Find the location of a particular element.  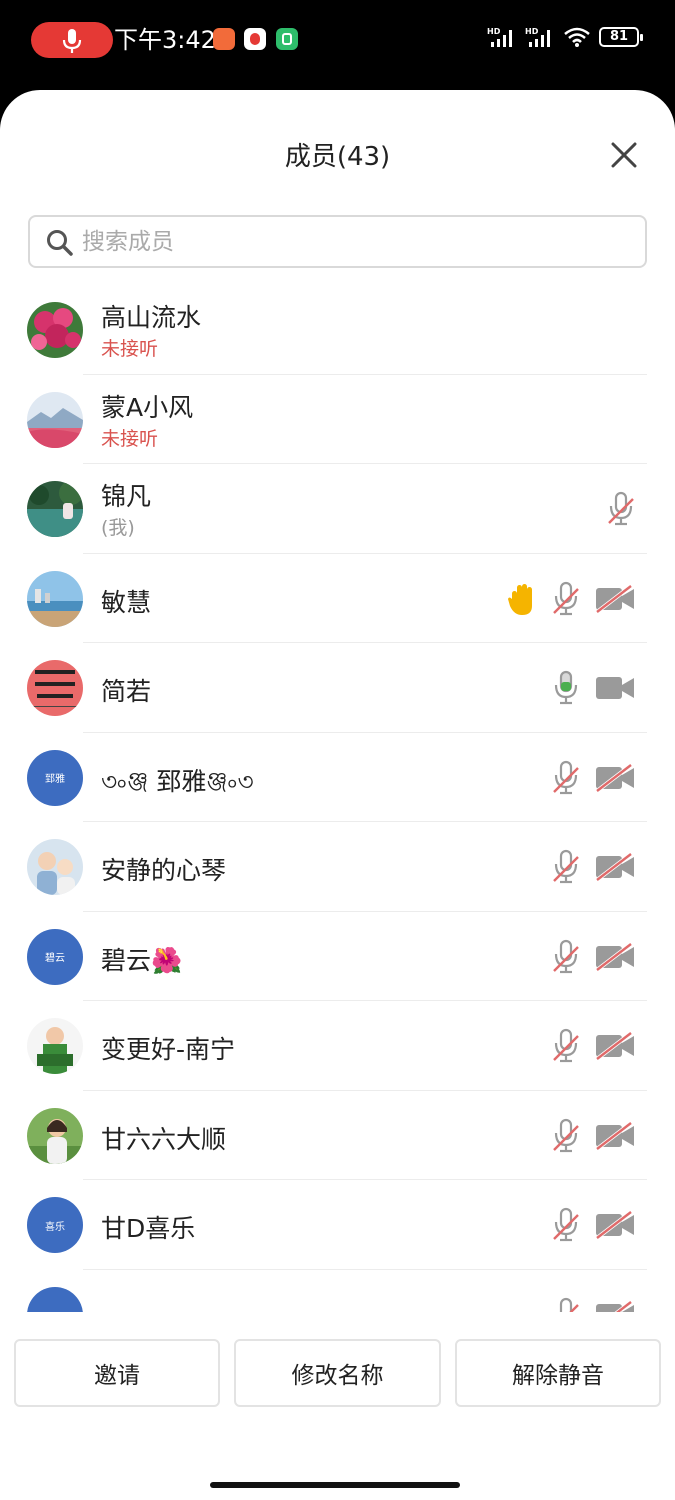

recording-indicator is located at coordinates (72, 40).